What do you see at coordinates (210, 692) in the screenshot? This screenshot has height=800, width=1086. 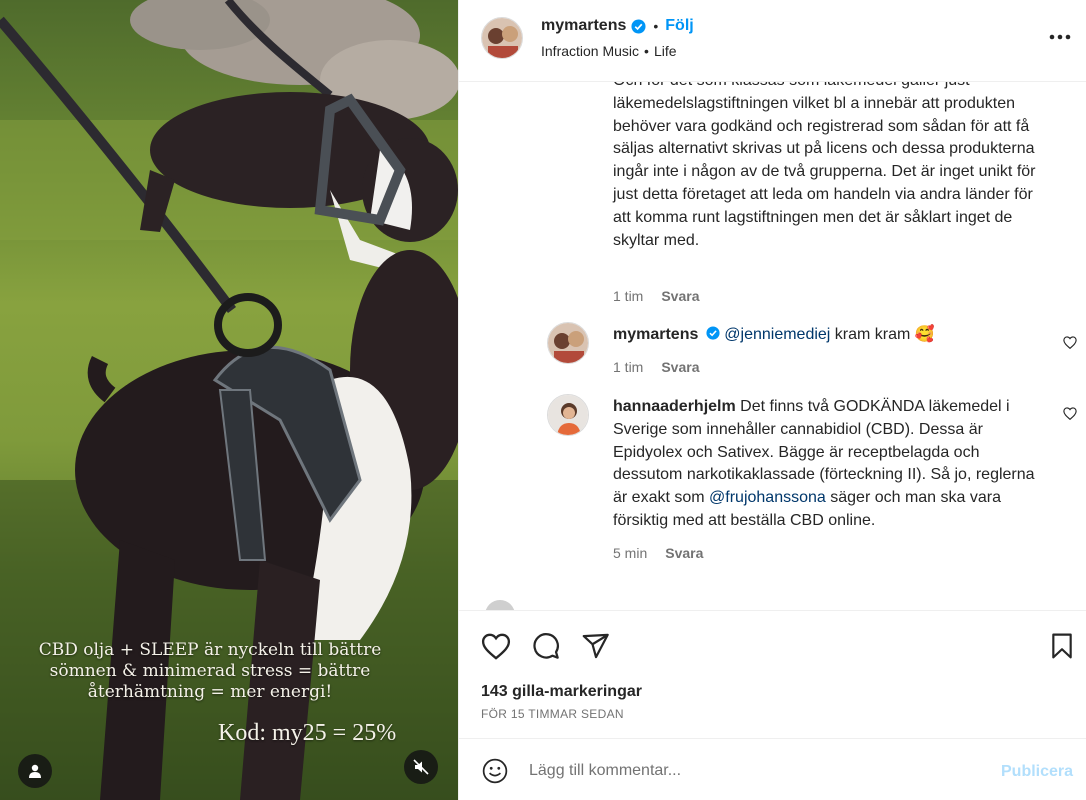 I see `caption-line: återhämtning = mer energi!` at bounding box center [210, 692].